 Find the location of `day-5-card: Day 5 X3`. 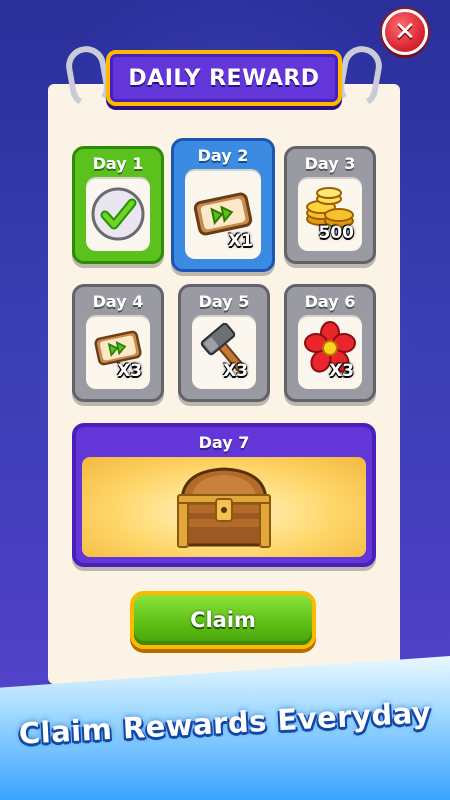

day-5-card: Day 5 X3 is located at coordinates (224, 343).